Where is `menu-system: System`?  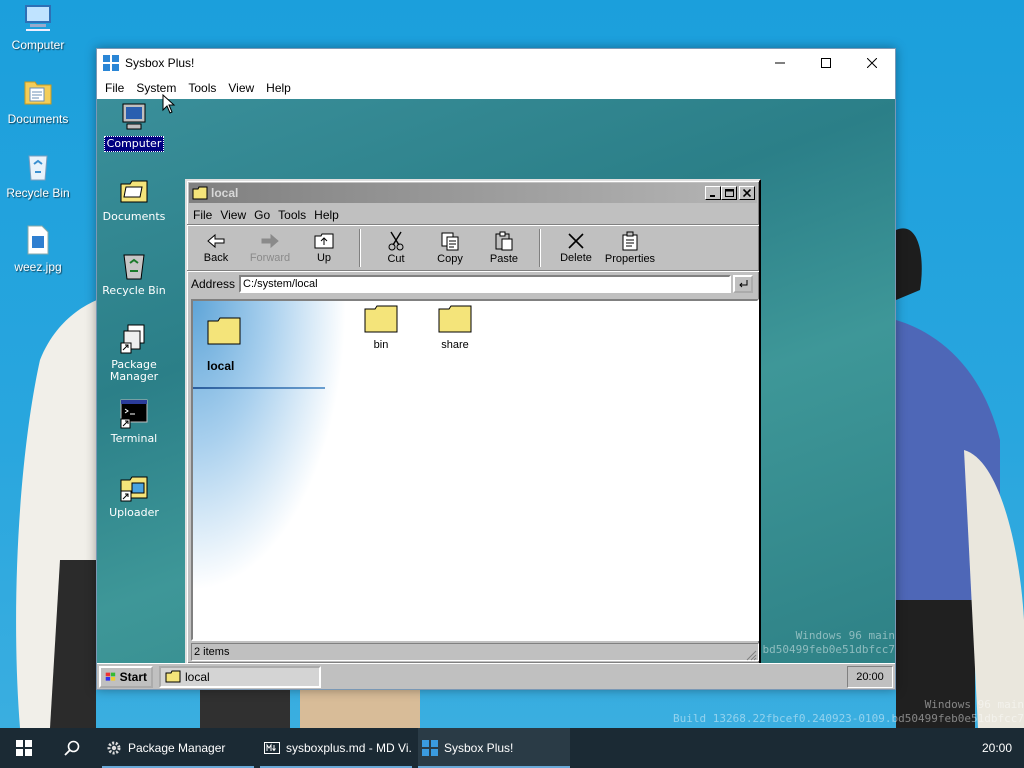
menu-system: System is located at coordinates (156, 88).